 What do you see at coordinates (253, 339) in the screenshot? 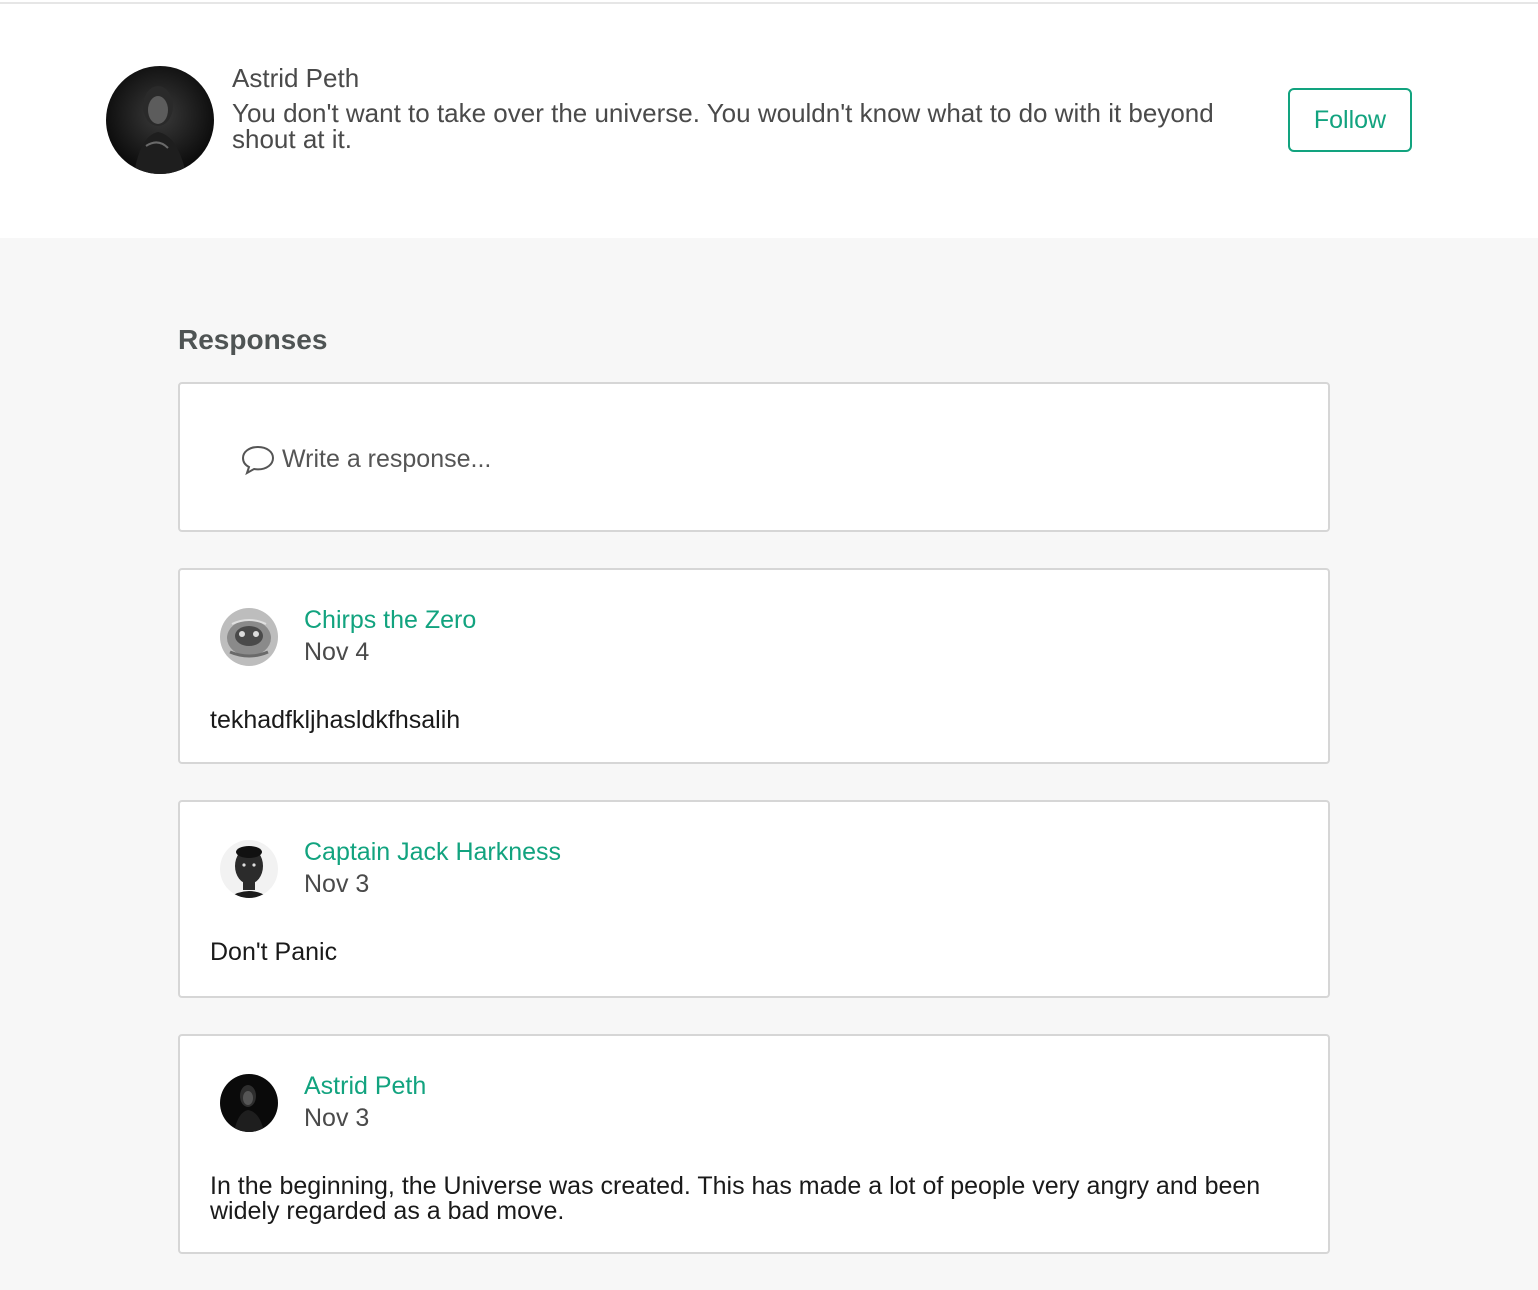
I see `responses-heading: Responses` at bounding box center [253, 339].